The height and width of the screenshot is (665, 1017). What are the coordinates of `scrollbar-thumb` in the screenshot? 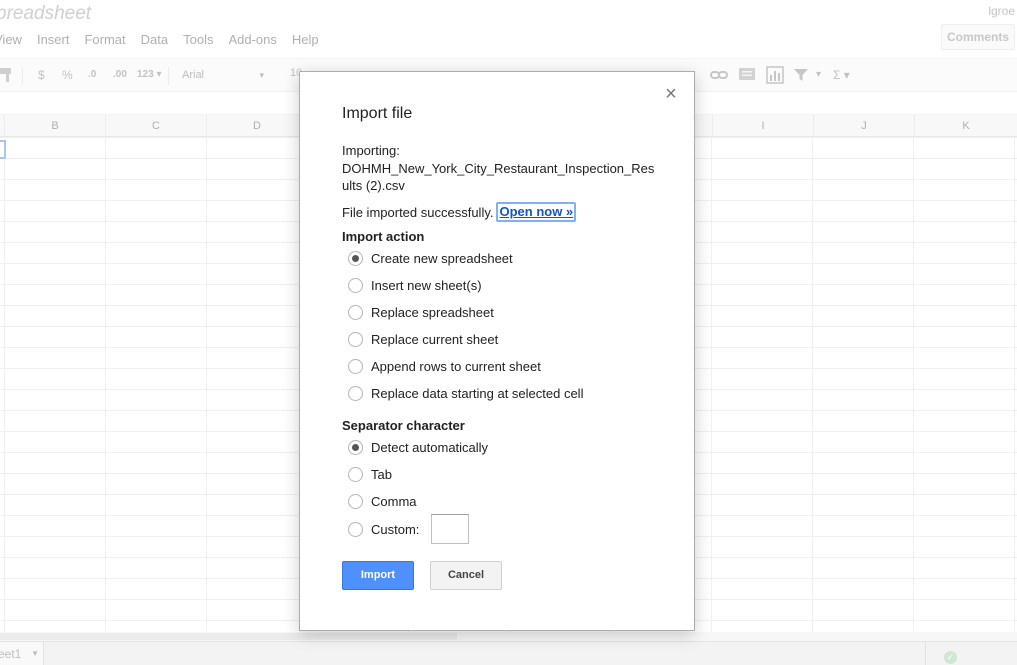 It's located at (228, 636).